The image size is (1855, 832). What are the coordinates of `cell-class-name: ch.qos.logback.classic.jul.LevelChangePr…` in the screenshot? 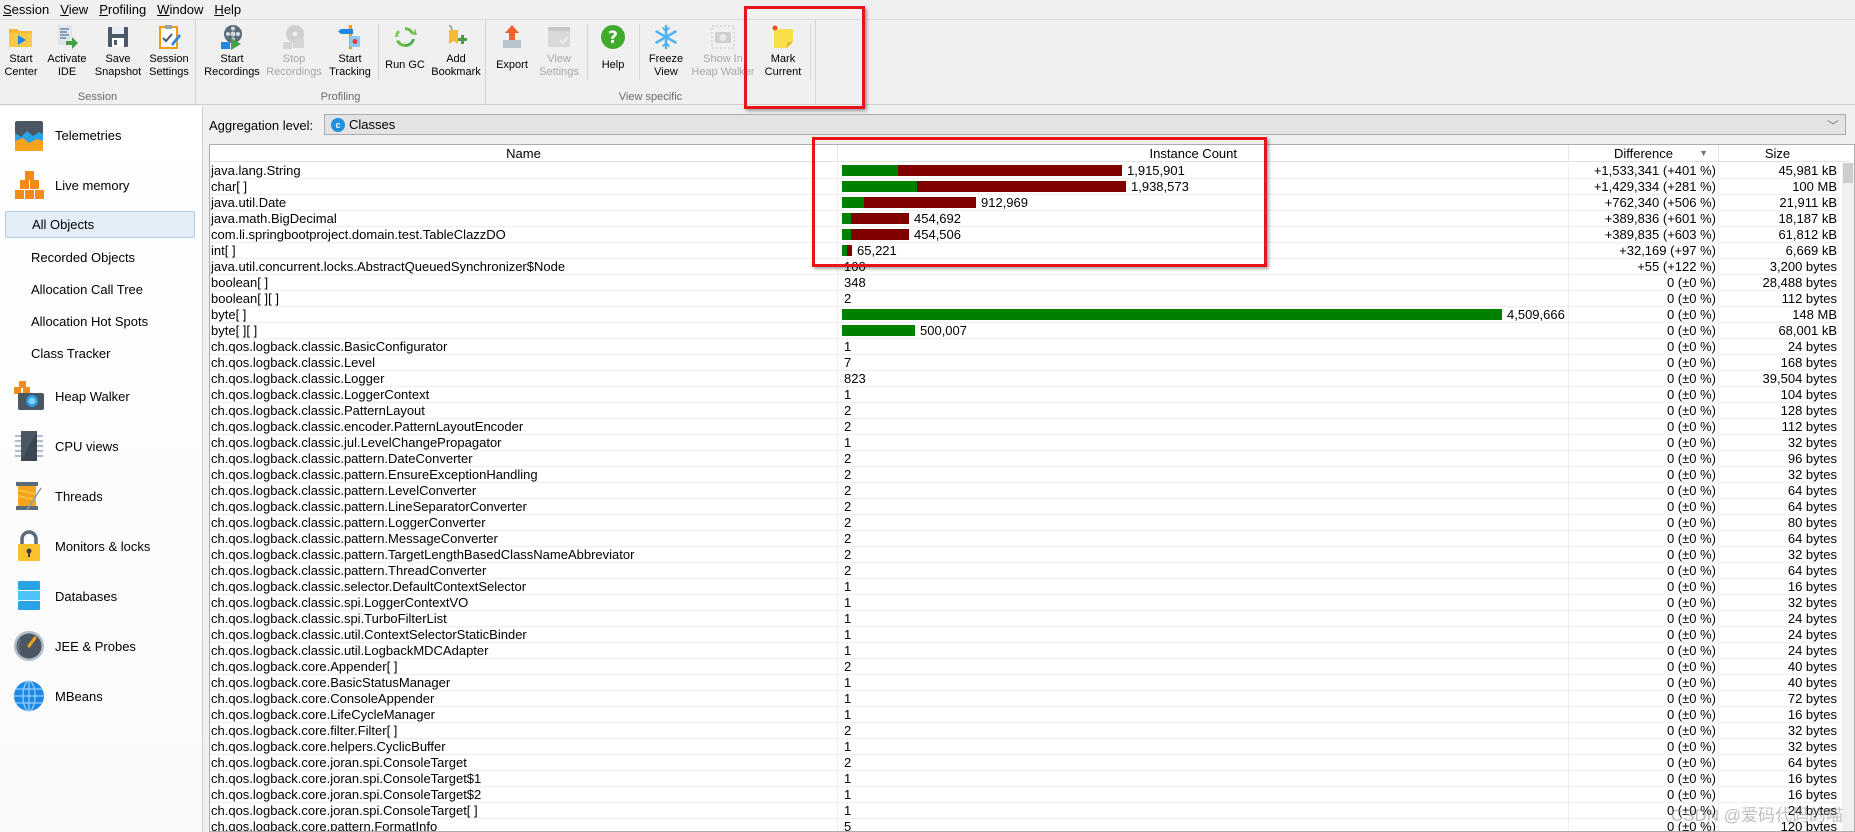 It's located at (524, 442).